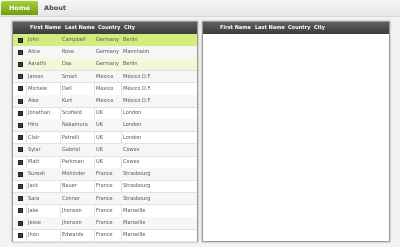 This screenshot has height=247, width=400. I want to click on table-row: Jake Jhonson France Marseille, so click(105, 211).